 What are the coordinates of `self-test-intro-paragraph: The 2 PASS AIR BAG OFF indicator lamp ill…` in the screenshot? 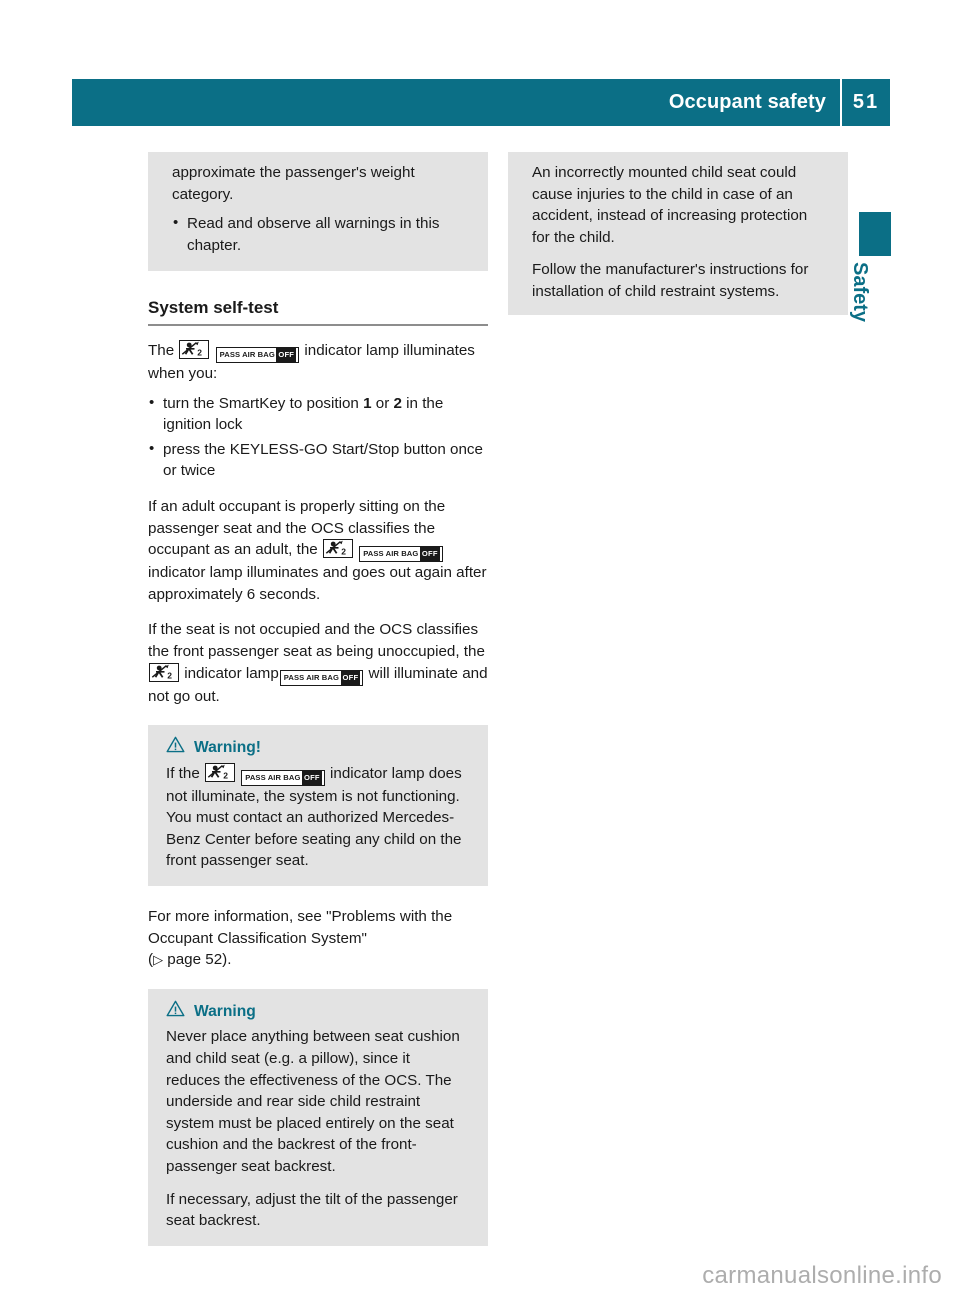 It's located at (318, 362).